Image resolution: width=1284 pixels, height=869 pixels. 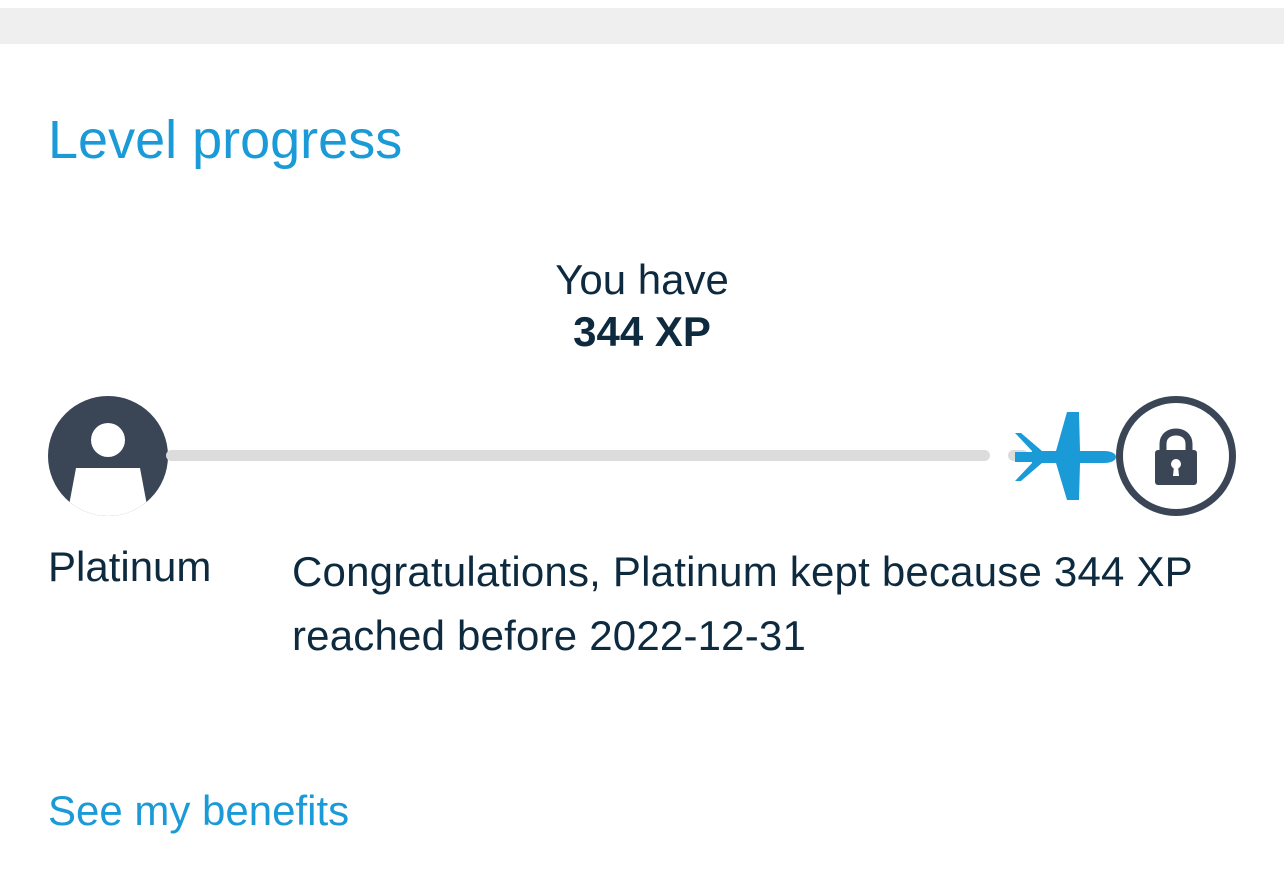 What do you see at coordinates (225, 140) in the screenshot?
I see `section-title: Level progress` at bounding box center [225, 140].